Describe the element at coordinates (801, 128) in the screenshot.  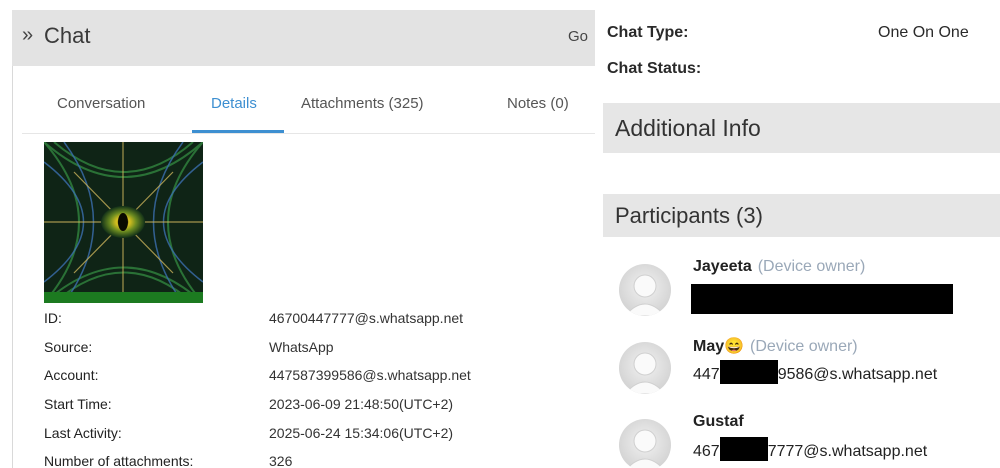
I see `additional-info-header: Additional Info` at that location.